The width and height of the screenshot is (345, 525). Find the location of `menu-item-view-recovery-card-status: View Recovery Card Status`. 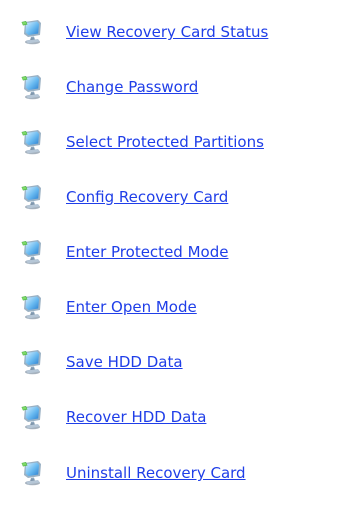

menu-item-view-recovery-card-status: View Recovery Card Status is located at coordinates (172, 37).